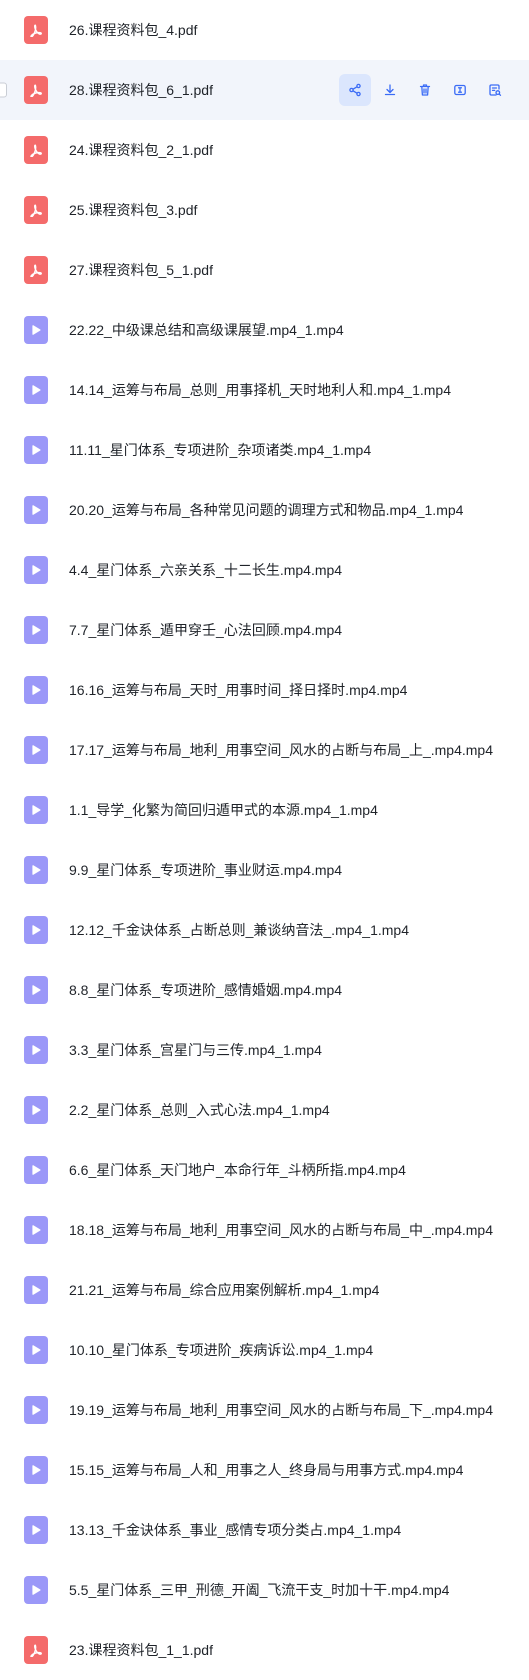 This screenshot has height=1680, width=529. I want to click on search-text-icon, so click(495, 90).